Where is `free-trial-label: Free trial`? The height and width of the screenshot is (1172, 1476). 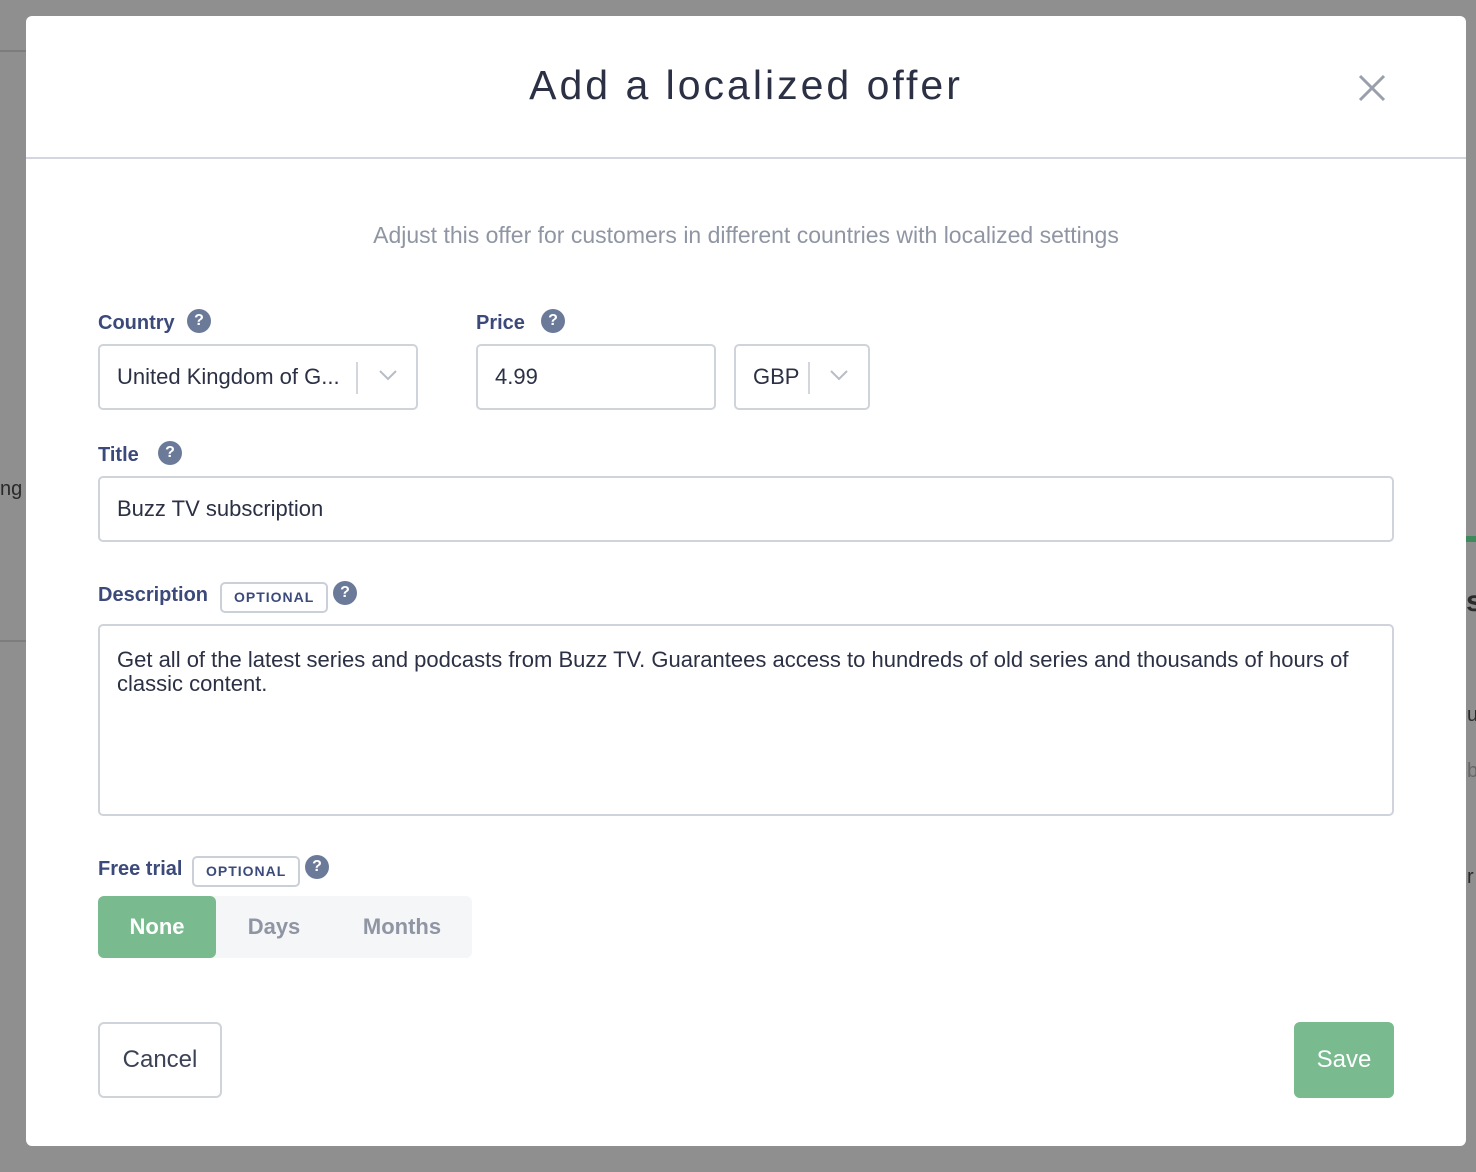
free-trial-label: Free trial is located at coordinates (140, 869).